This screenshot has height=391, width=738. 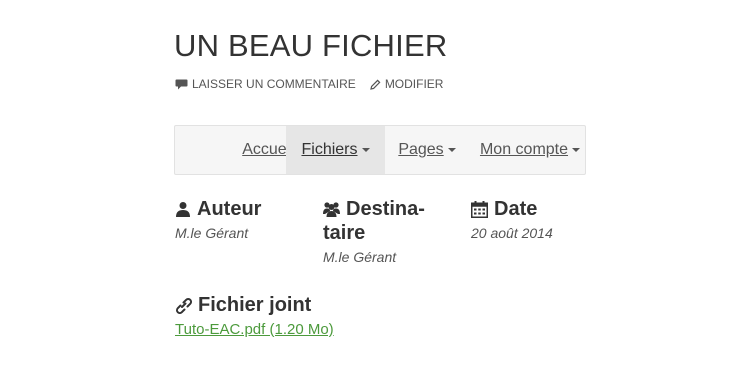 I want to click on recipient-value: M.le Gérant, so click(x=360, y=257).